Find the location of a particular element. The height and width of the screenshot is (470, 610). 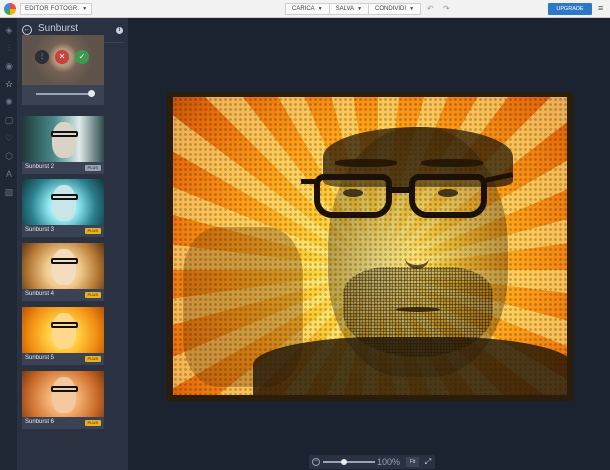

effect-label: Sunburst 3 is located at coordinates (40, 230).